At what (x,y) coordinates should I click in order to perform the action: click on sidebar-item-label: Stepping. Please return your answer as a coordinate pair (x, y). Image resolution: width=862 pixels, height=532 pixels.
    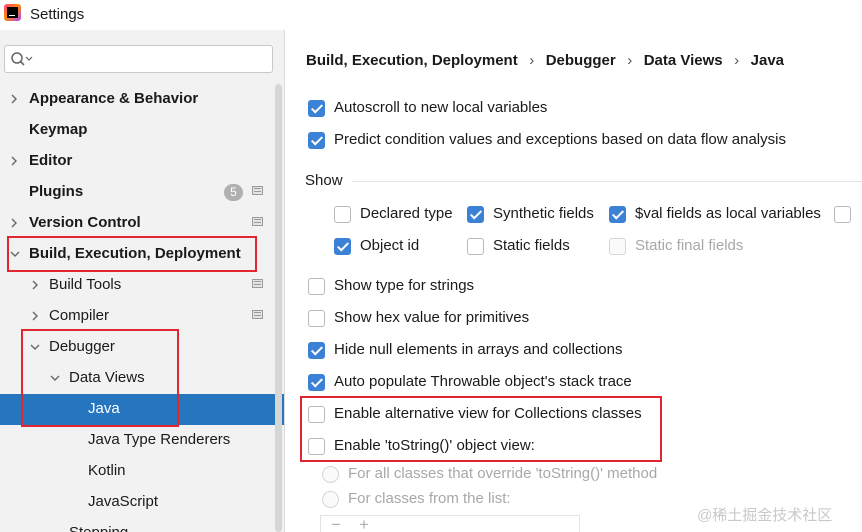
    Looking at the image, I should click on (98, 528).